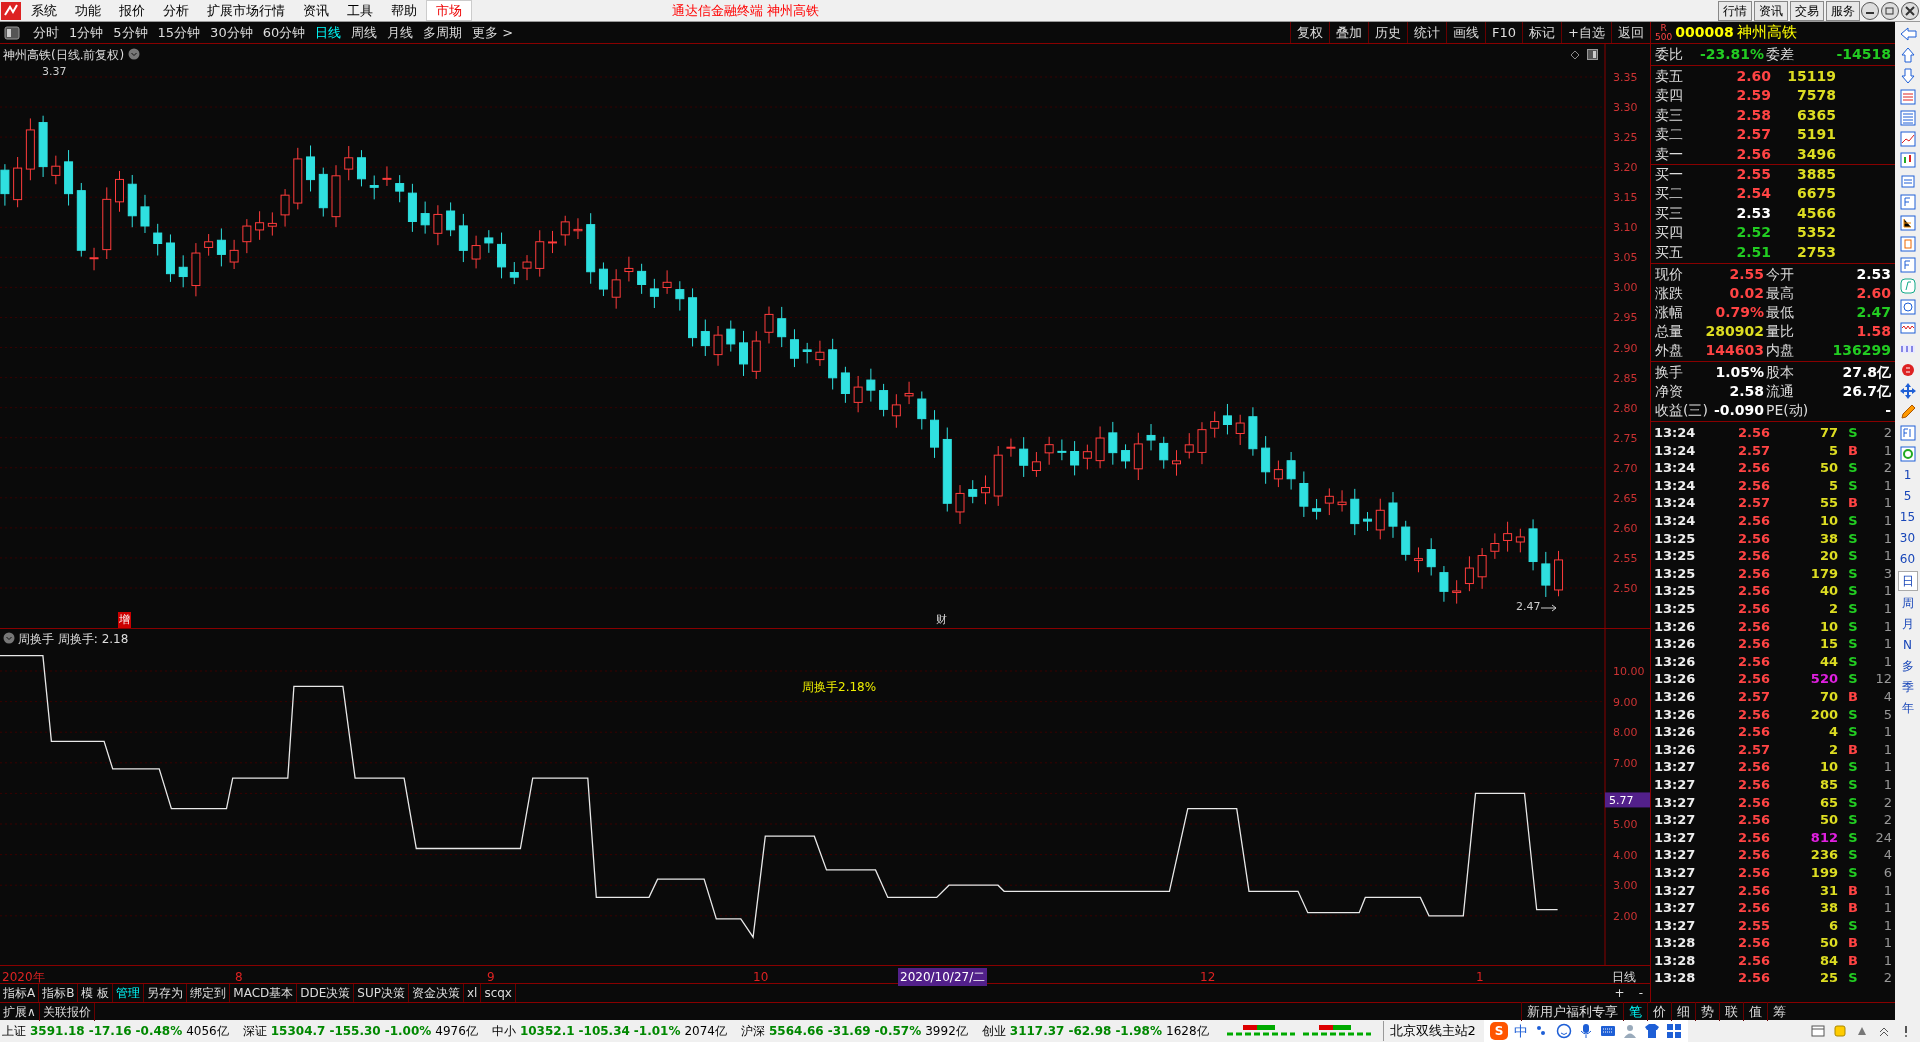 The width and height of the screenshot is (1920, 1042). Describe the element at coordinates (1630, 32) in the screenshot. I see `chart-tool-button: 返回` at that location.